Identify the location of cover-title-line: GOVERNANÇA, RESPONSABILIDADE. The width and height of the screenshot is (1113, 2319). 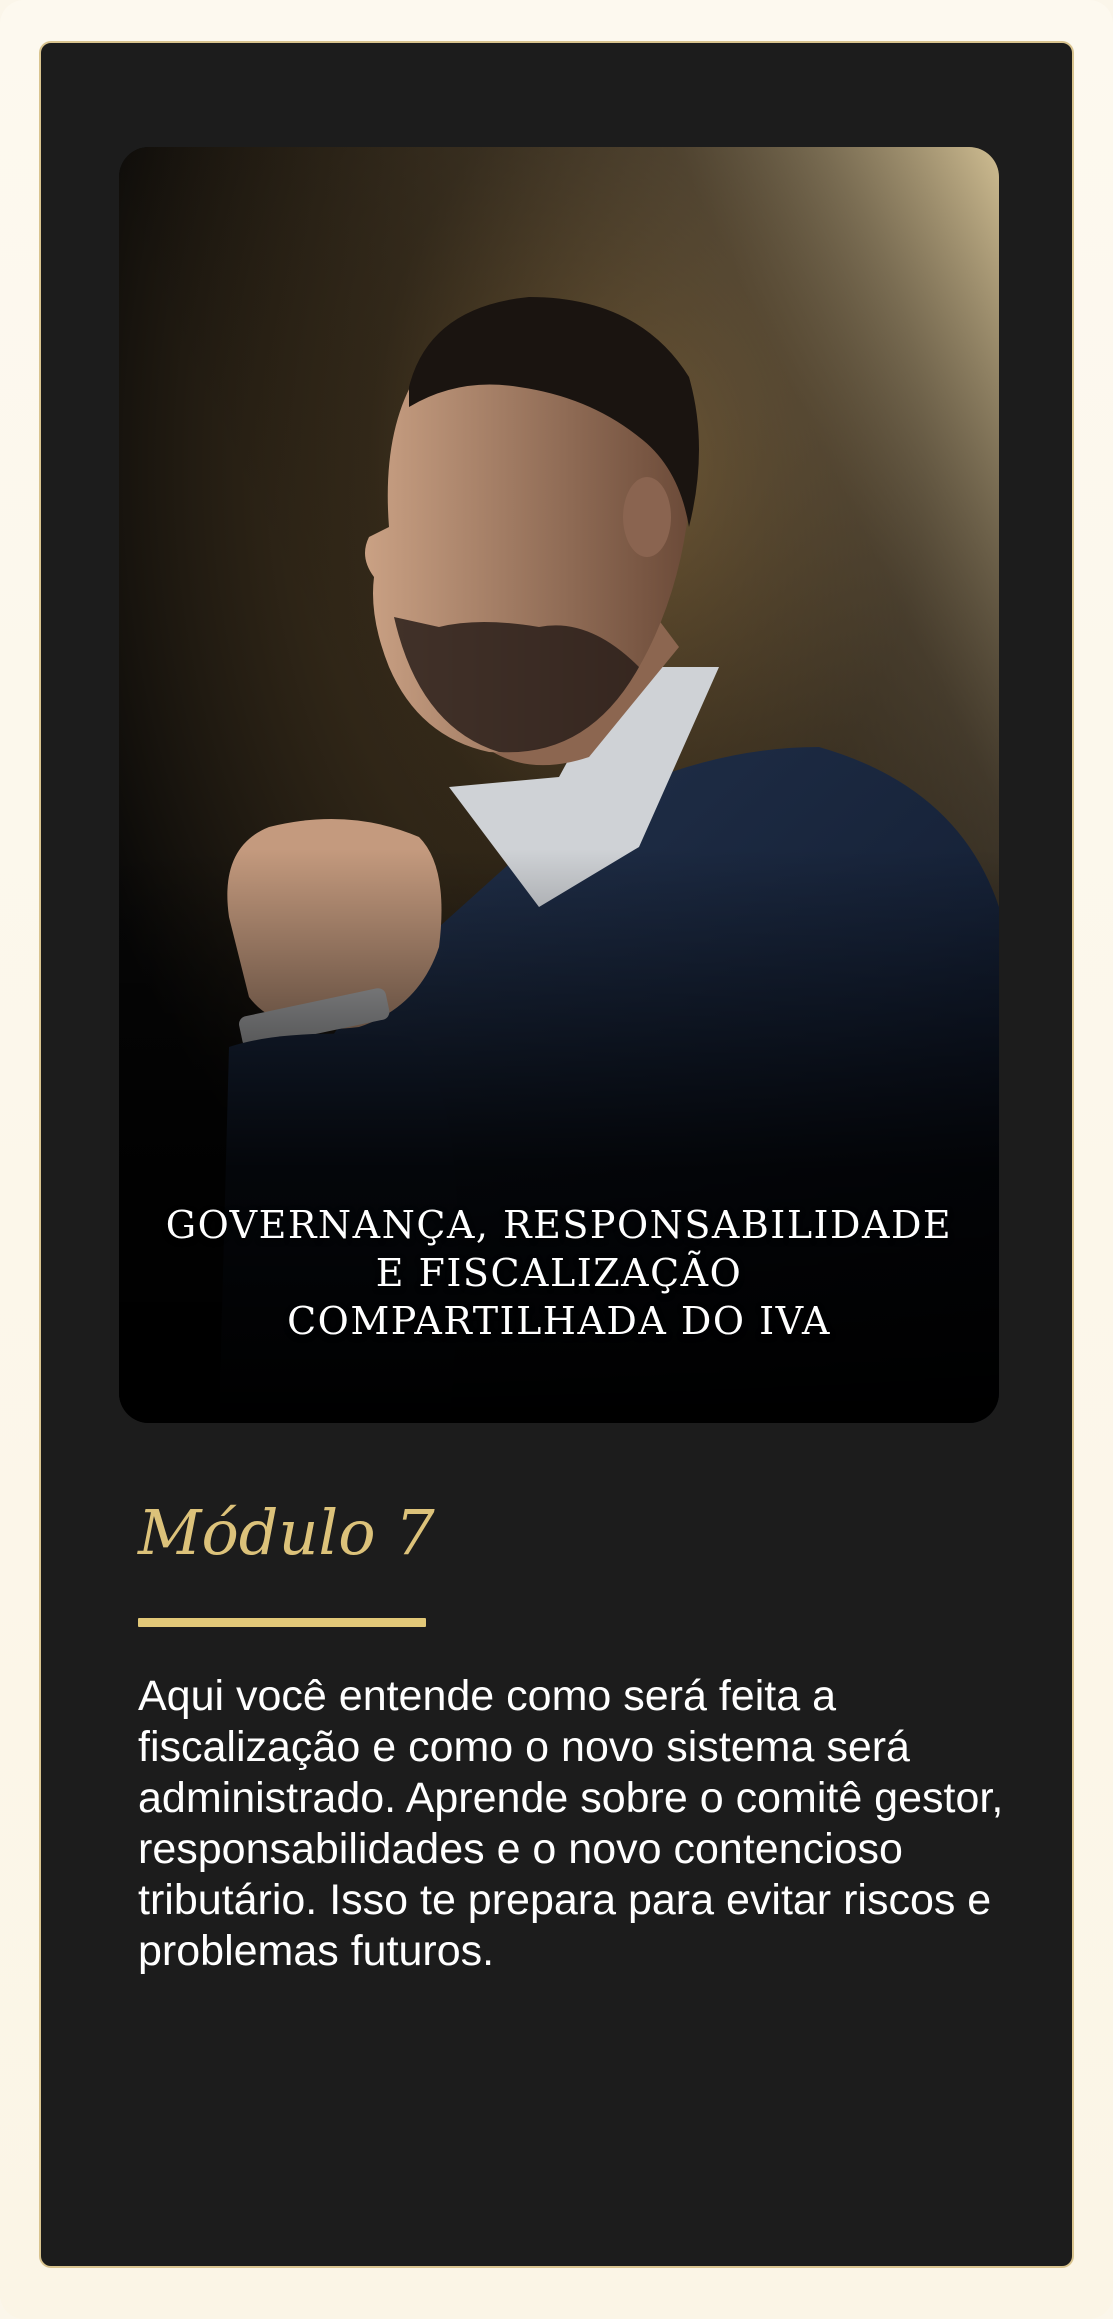
(559, 1225).